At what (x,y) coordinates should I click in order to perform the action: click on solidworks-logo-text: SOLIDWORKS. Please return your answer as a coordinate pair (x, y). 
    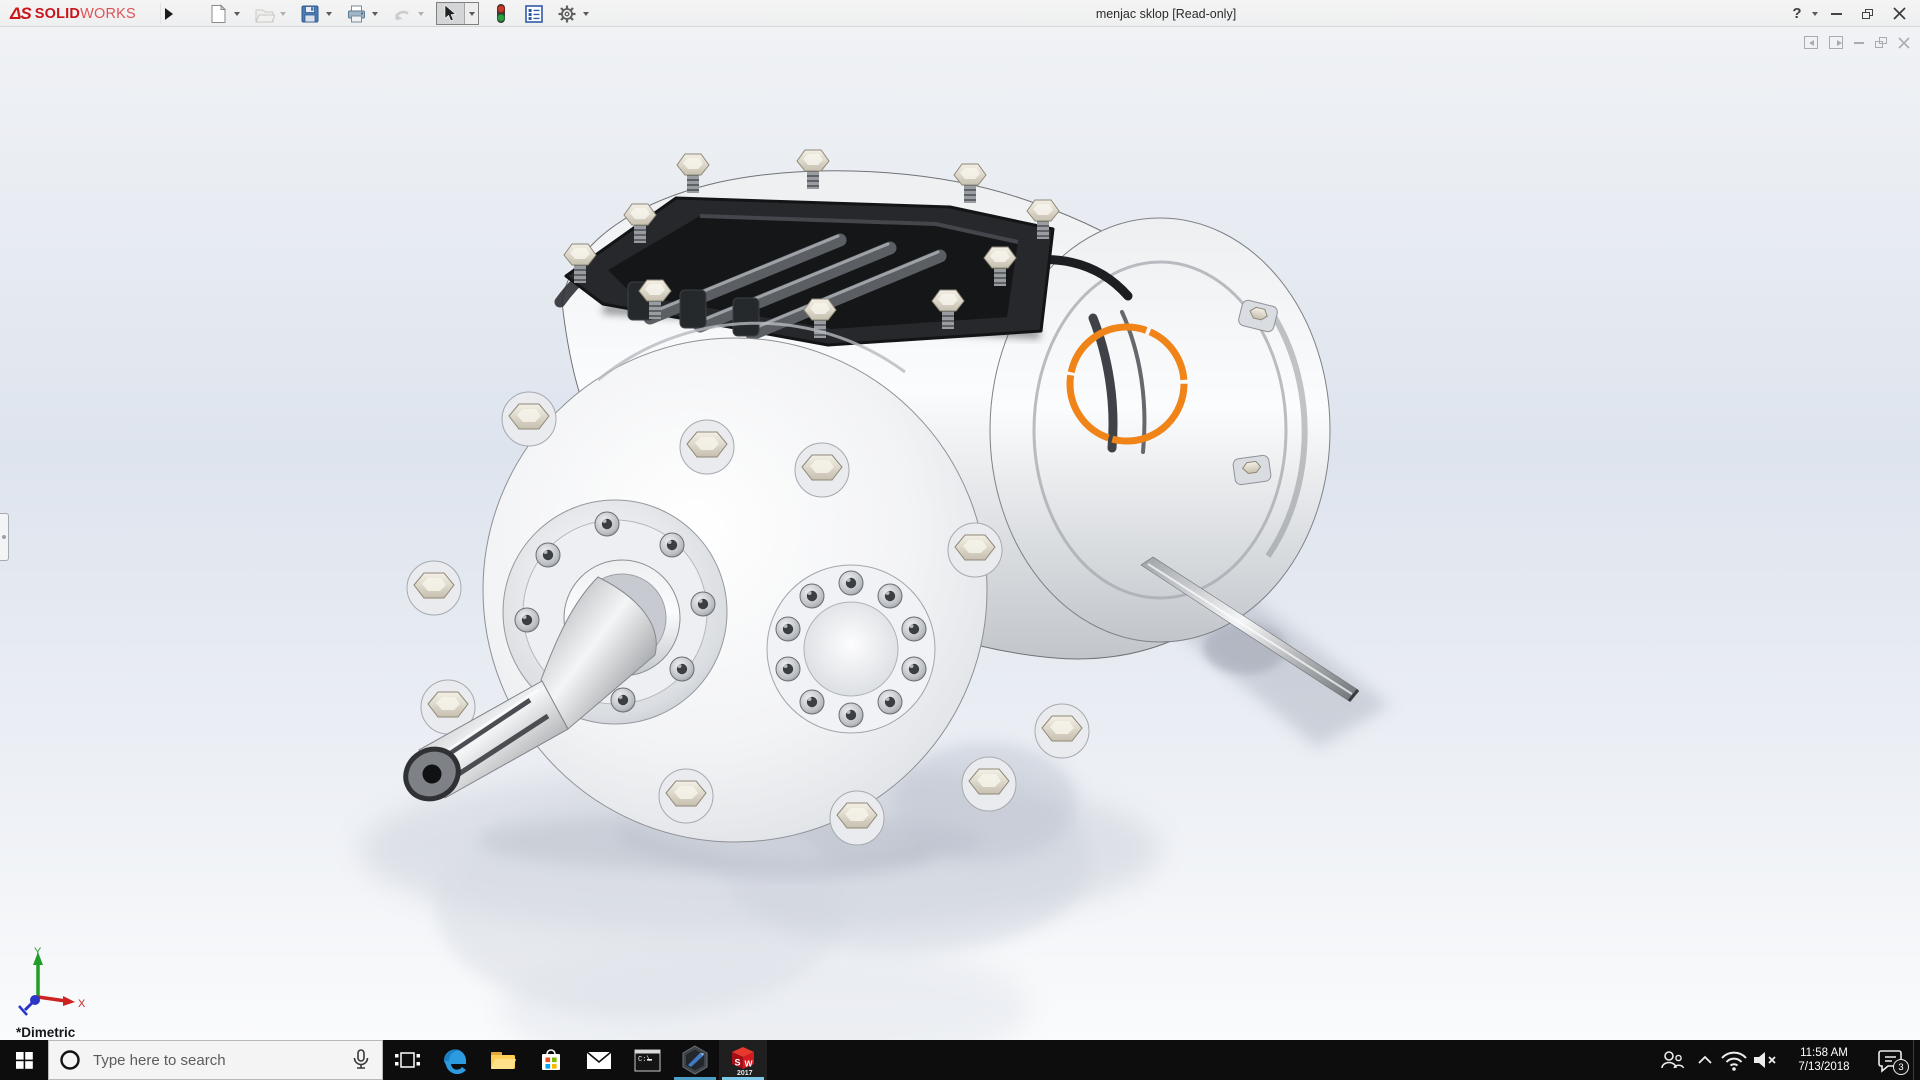
    Looking at the image, I should click on (85, 14).